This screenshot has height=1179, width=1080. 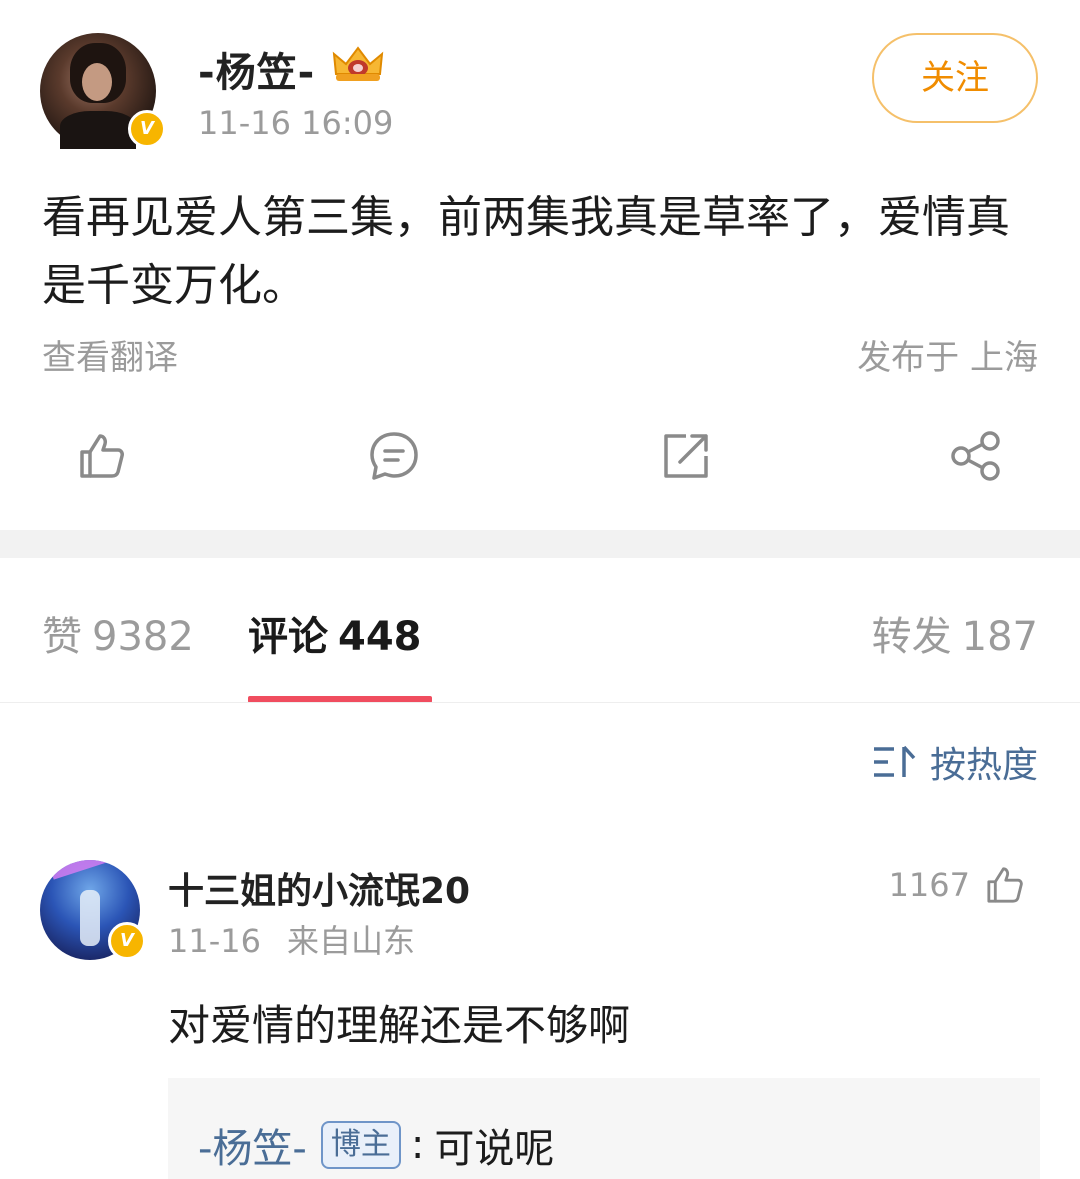 What do you see at coordinates (983, 765) in the screenshot?
I see `sort-label: 按热度` at bounding box center [983, 765].